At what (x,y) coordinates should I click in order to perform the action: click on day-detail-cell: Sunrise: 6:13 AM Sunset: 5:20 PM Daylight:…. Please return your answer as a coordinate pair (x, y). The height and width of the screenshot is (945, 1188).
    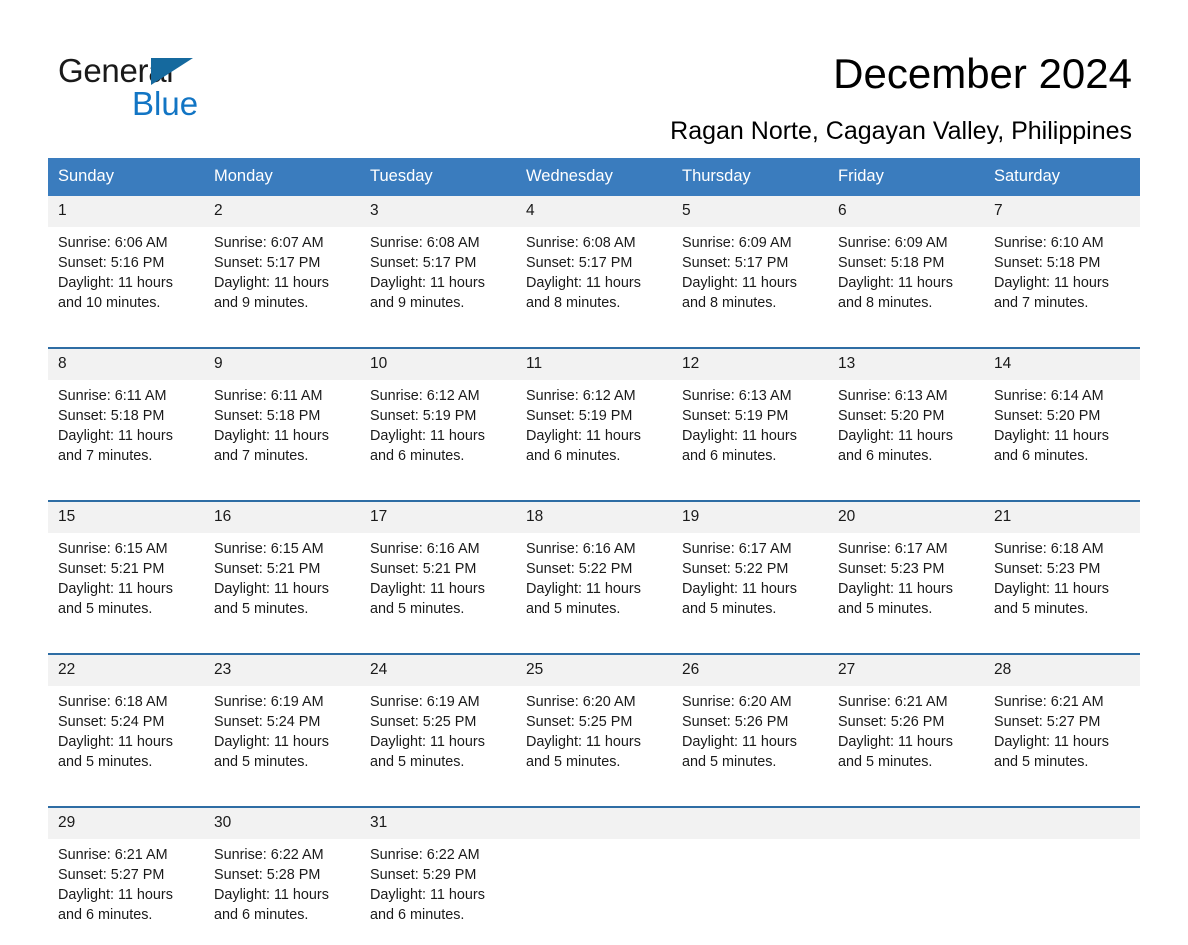
    Looking at the image, I should click on (906, 433).